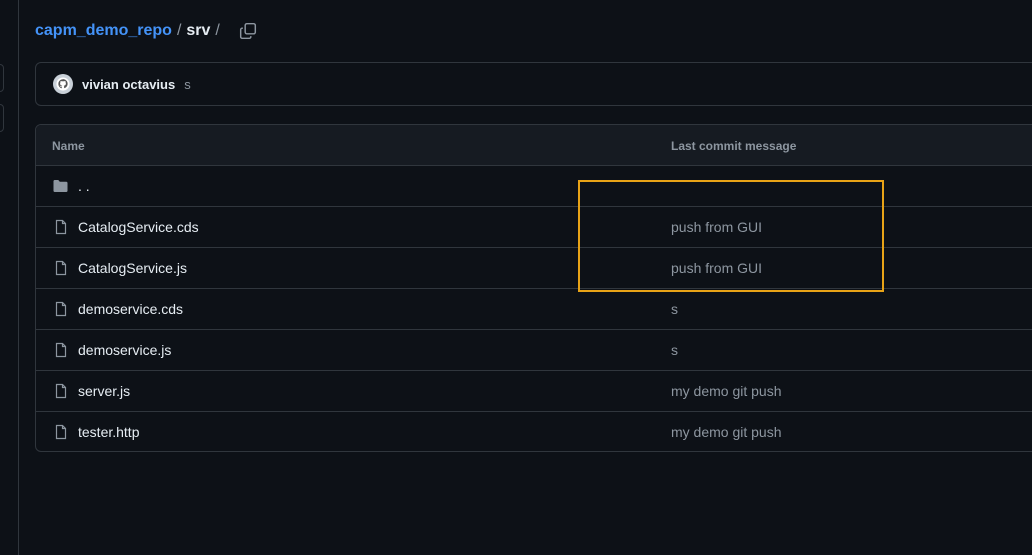 This screenshot has height=555, width=1032. What do you see at coordinates (104, 391) in the screenshot?
I see `file-name-link: server.js` at bounding box center [104, 391].